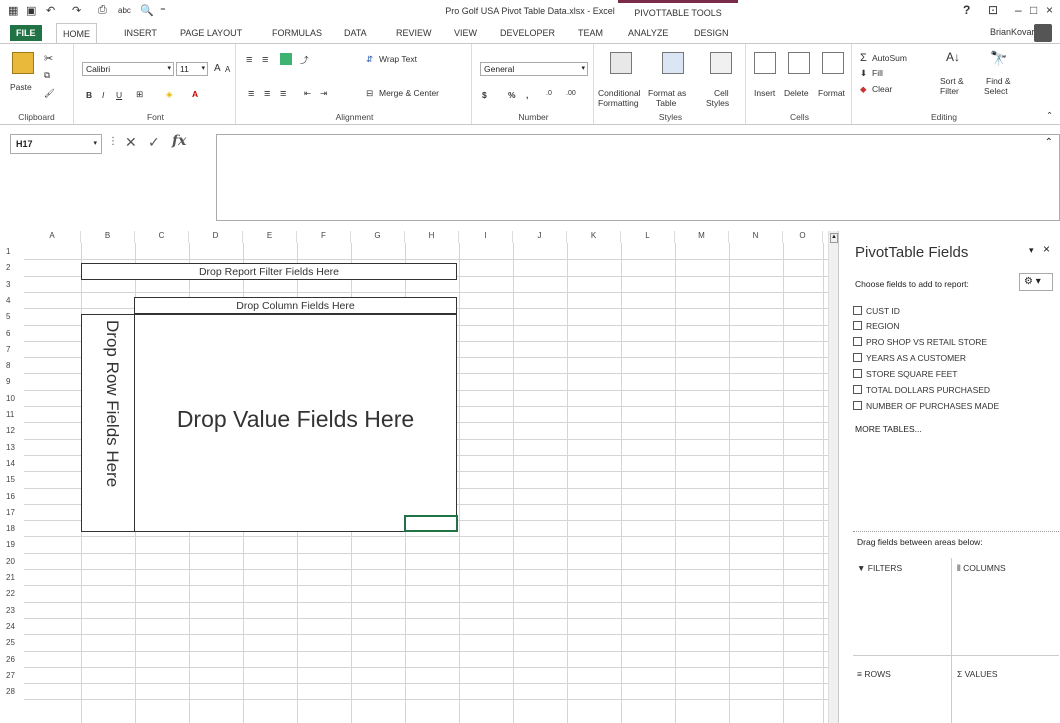 This screenshot has height=723, width=1060. Describe the element at coordinates (920, 342) in the screenshot. I see `field-pro-shop: PRO SHOP VS RETAIL STORE` at that location.